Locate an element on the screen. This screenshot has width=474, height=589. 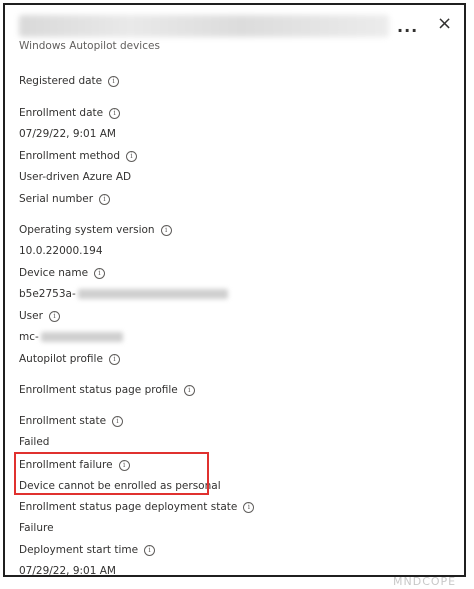
field-label: Serial number is located at coordinates (56, 199).